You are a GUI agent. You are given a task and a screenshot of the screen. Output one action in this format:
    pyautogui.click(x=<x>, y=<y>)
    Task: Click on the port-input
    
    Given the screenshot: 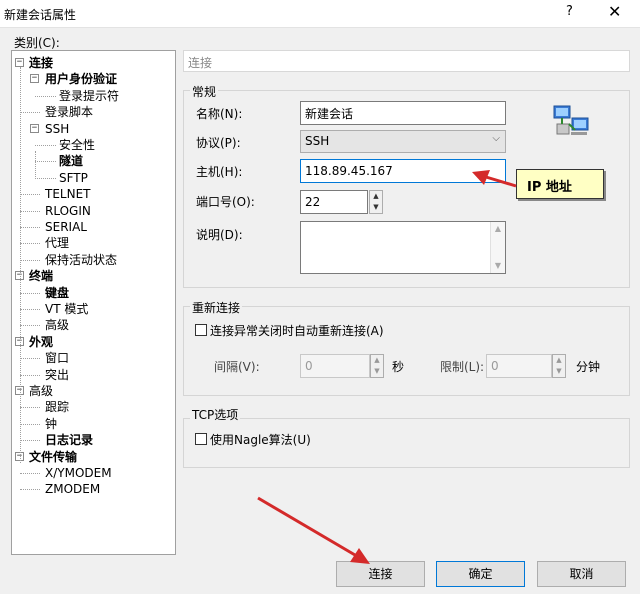 What is the action you would take?
    pyautogui.click(x=334, y=202)
    